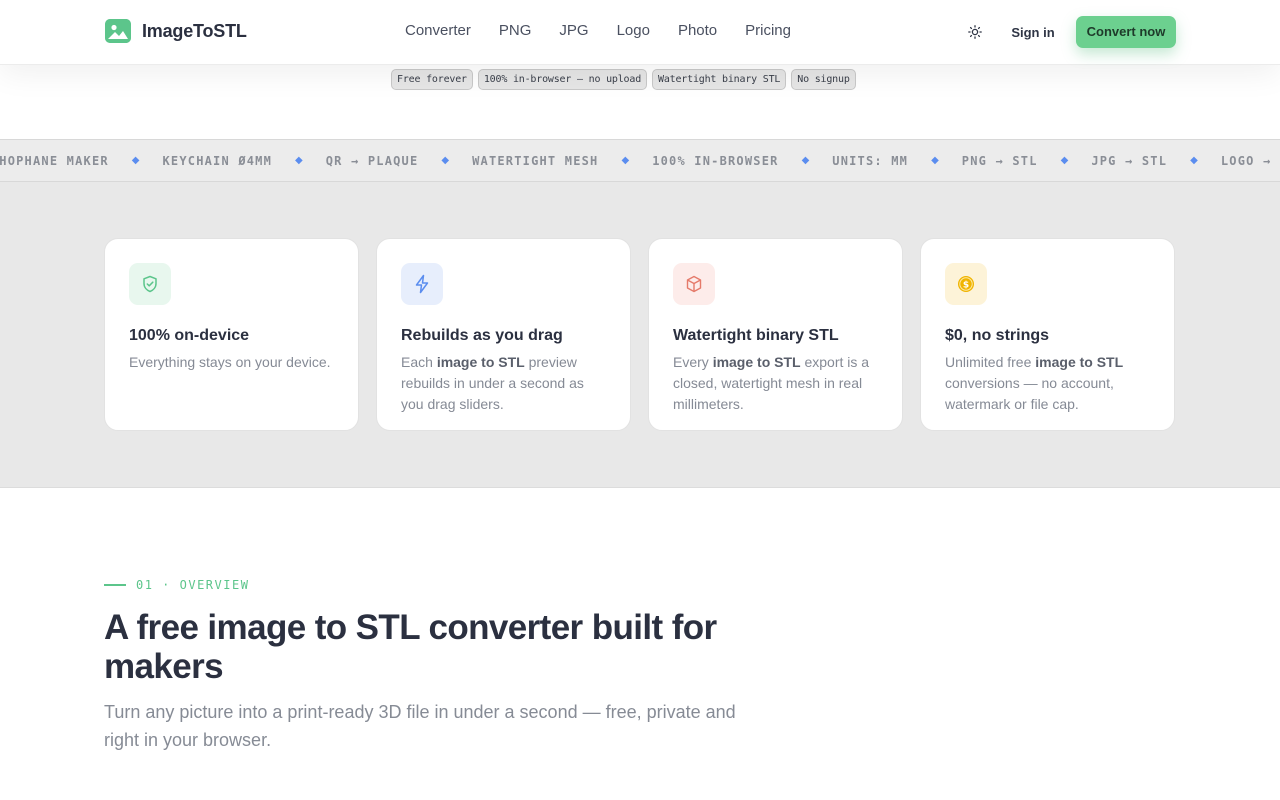  Describe the element at coordinates (515, 30) in the screenshot. I see `nav-png: PNG` at that location.